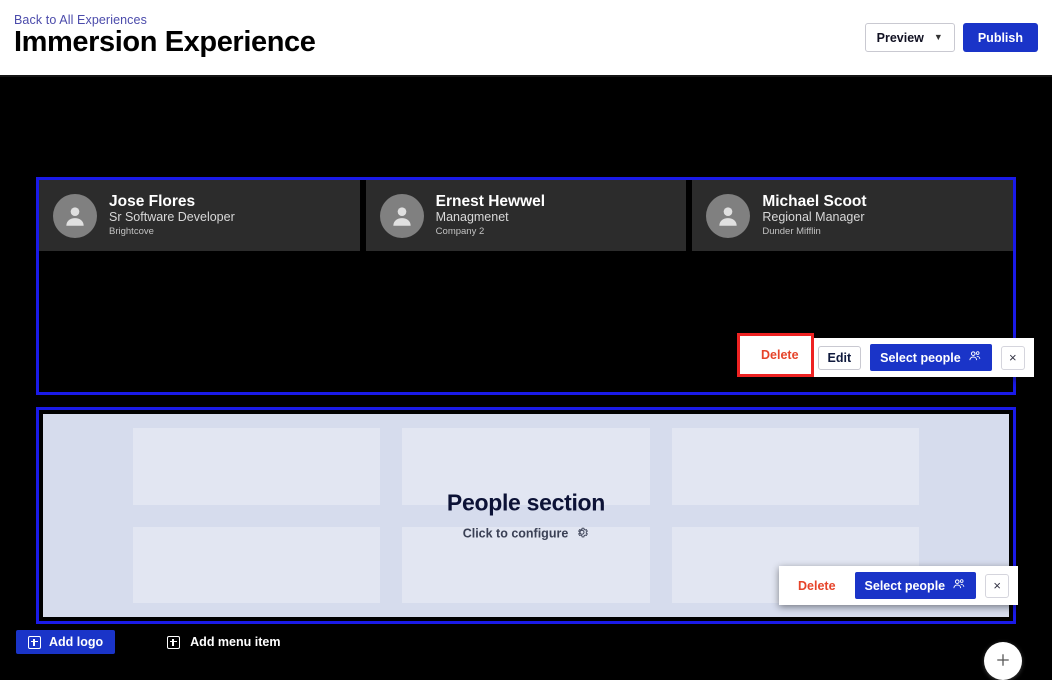  Describe the element at coordinates (791, 232) in the screenshot. I see `person-org: Dunder Mifflin` at that location.